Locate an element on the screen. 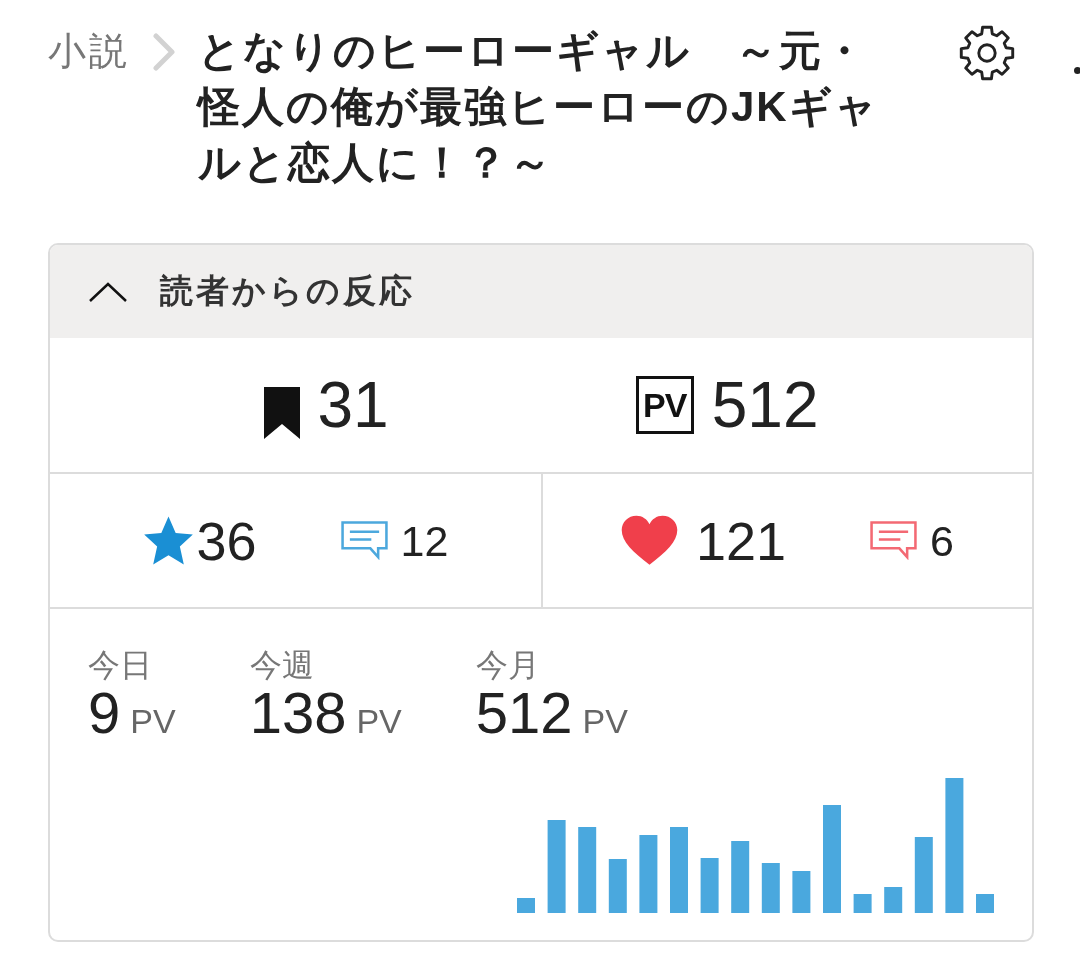  heart-count: 121 is located at coordinates (741, 540).